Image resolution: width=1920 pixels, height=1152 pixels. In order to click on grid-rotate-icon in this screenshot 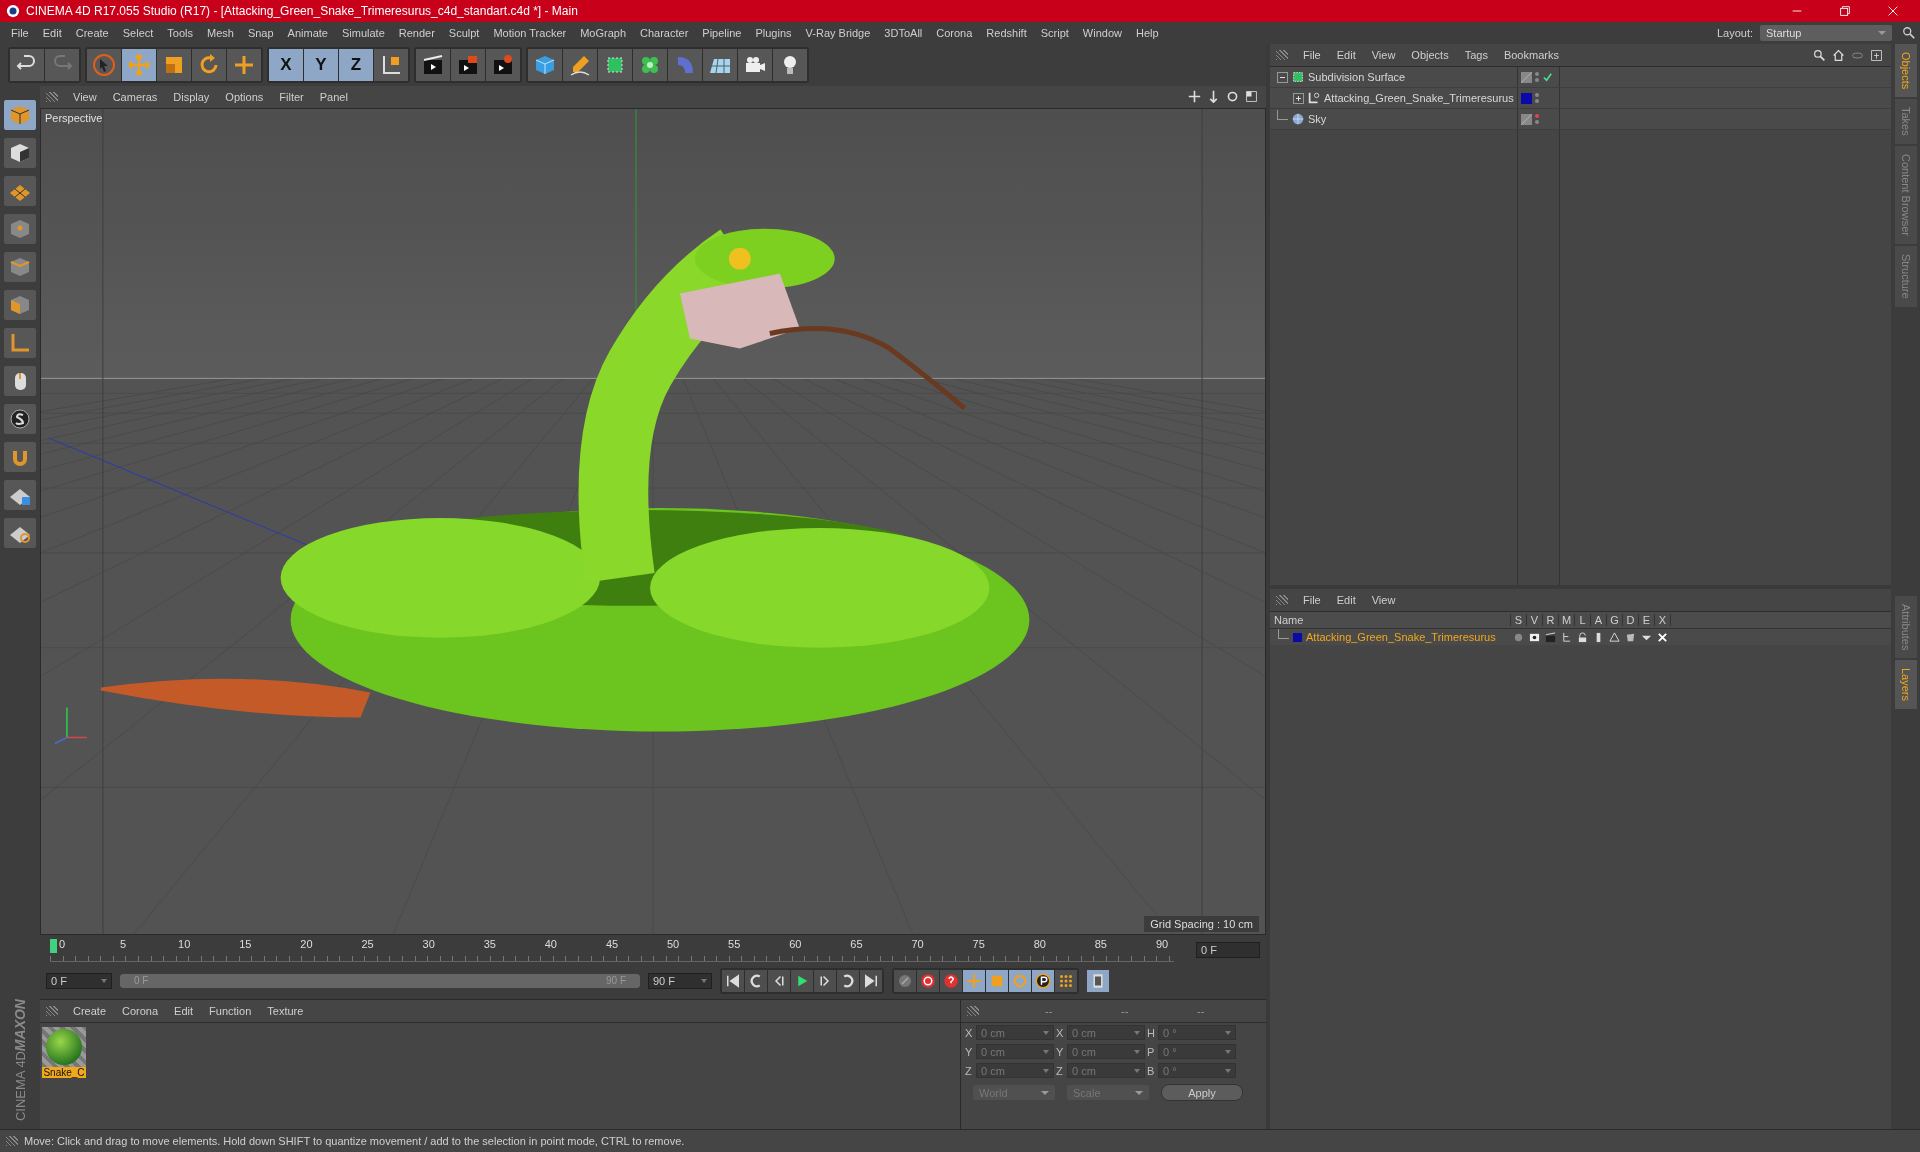, I will do `click(20, 533)`.